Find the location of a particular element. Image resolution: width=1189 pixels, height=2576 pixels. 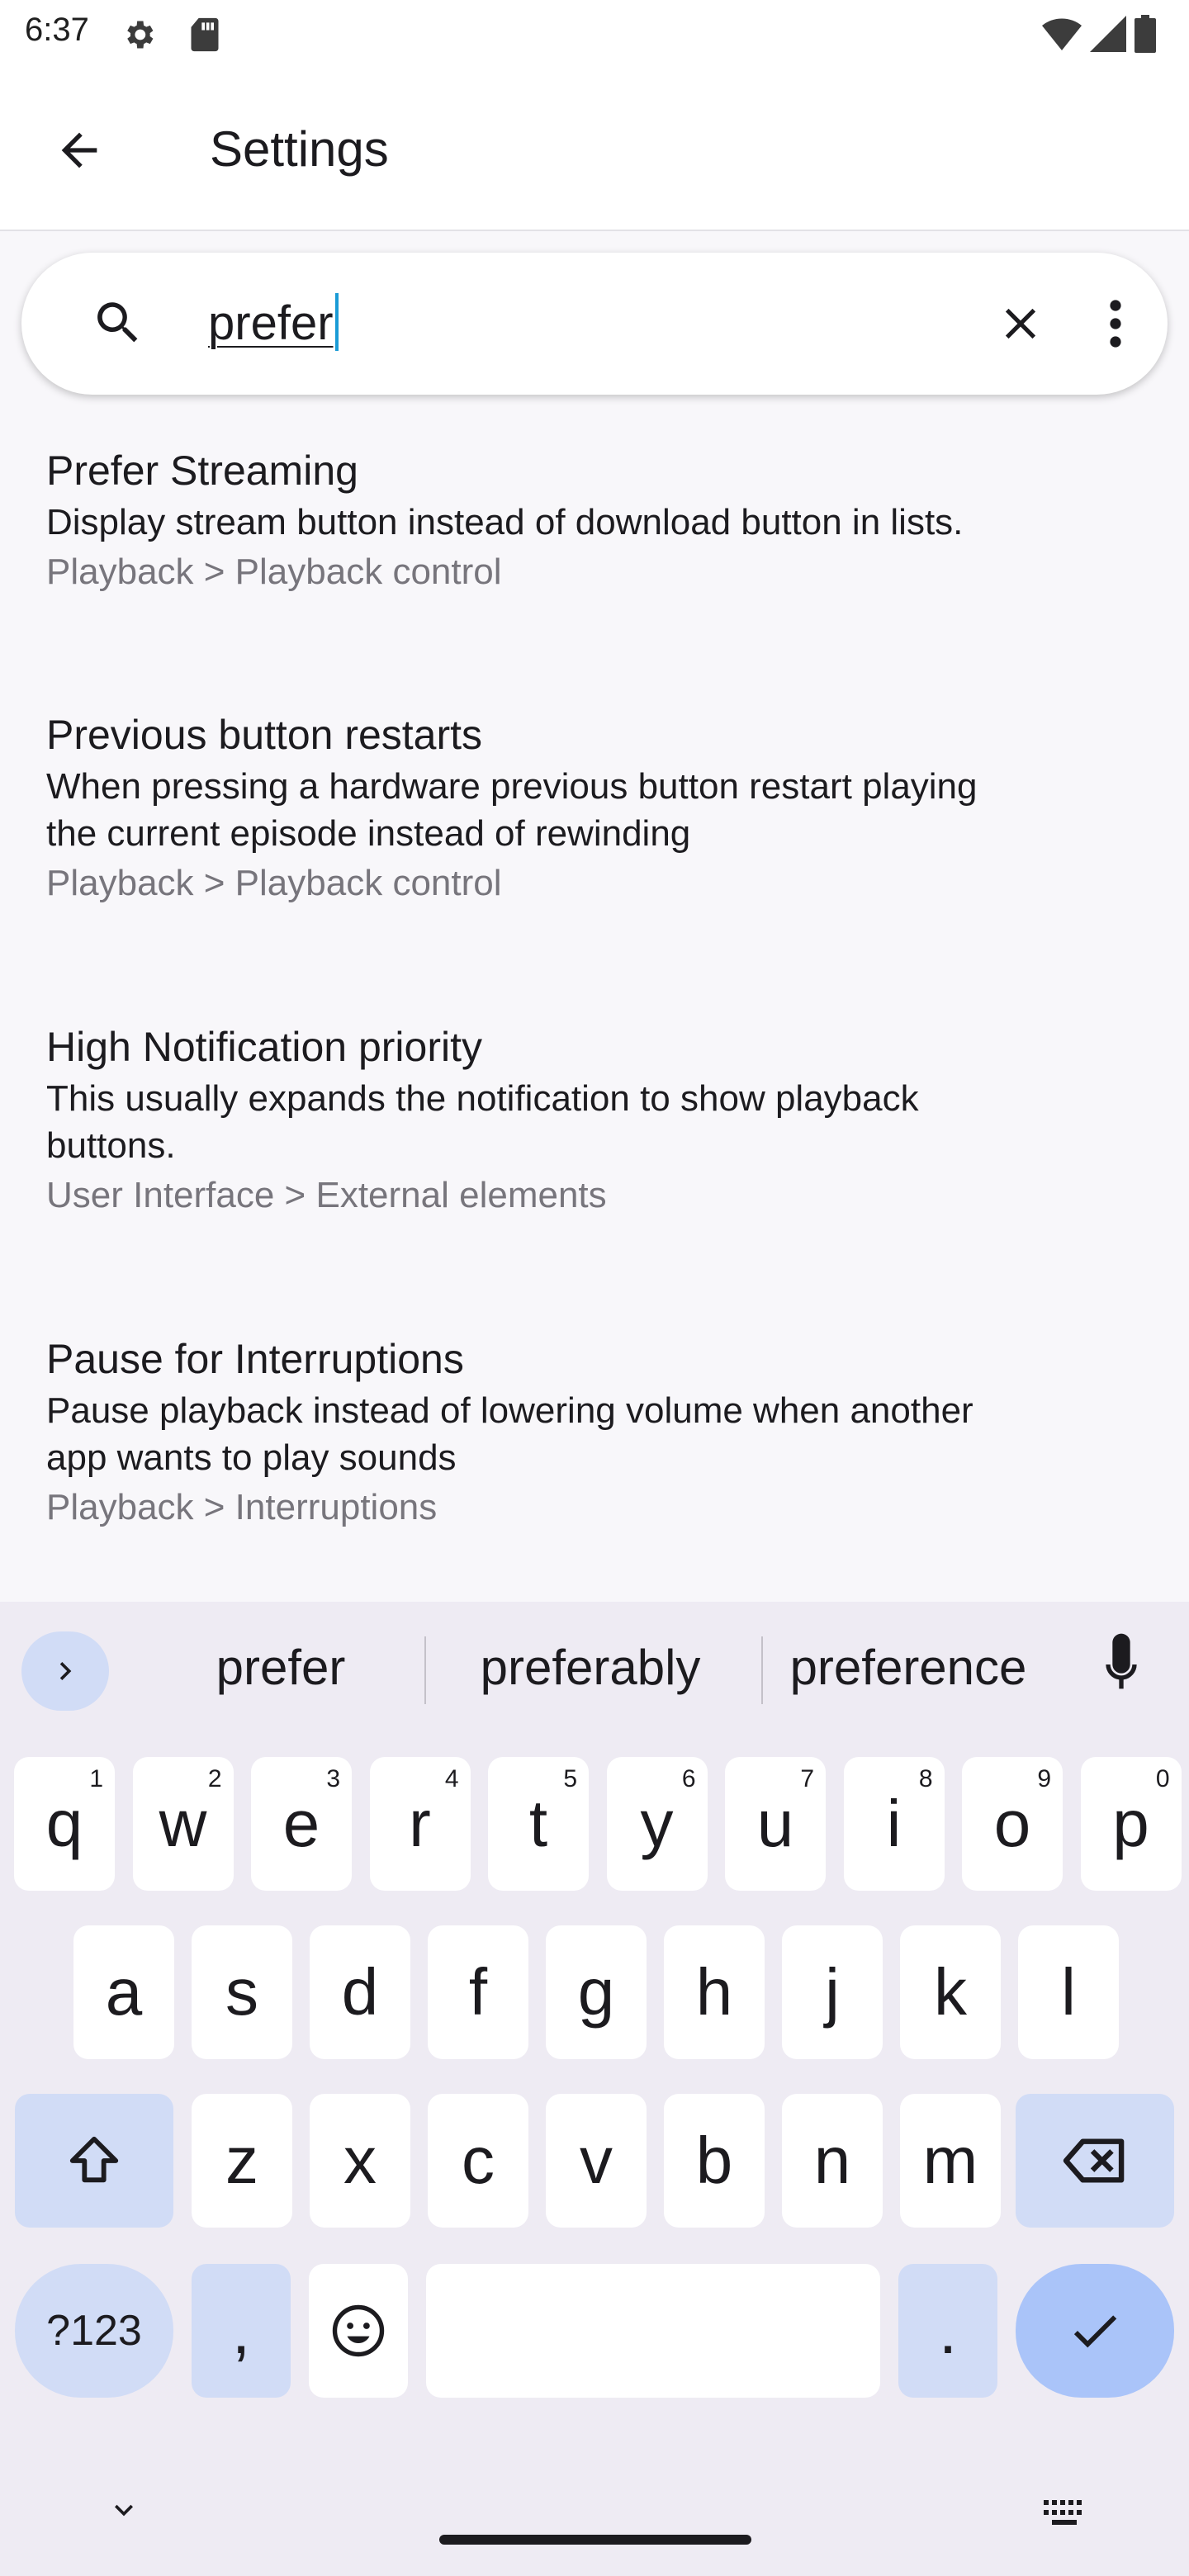

search-icon is located at coordinates (118, 325).